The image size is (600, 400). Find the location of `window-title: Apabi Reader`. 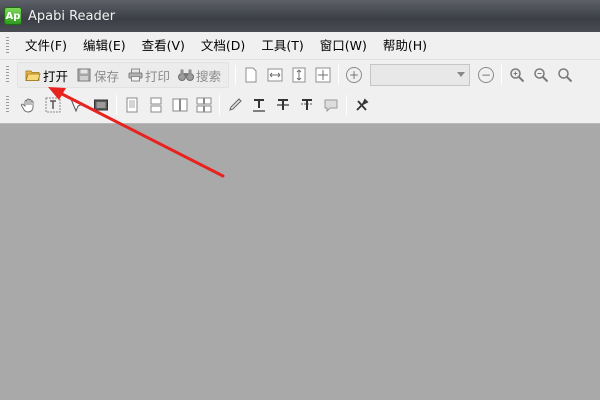

window-title: Apabi Reader is located at coordinates (72, 16).